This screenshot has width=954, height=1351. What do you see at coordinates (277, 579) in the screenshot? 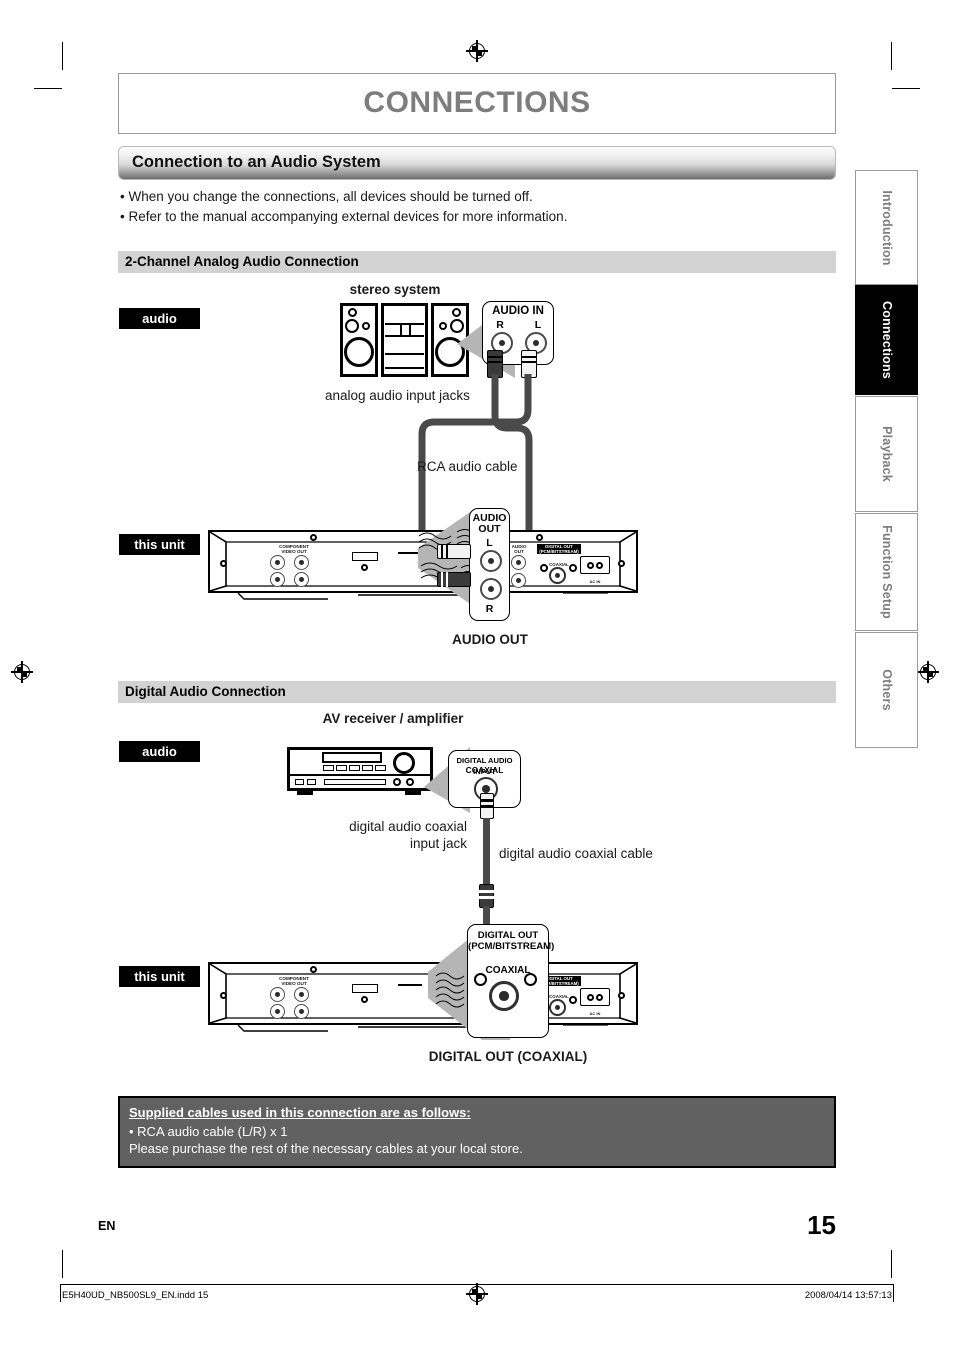
I see `component-jack-video` at bounding box center [277, 579].